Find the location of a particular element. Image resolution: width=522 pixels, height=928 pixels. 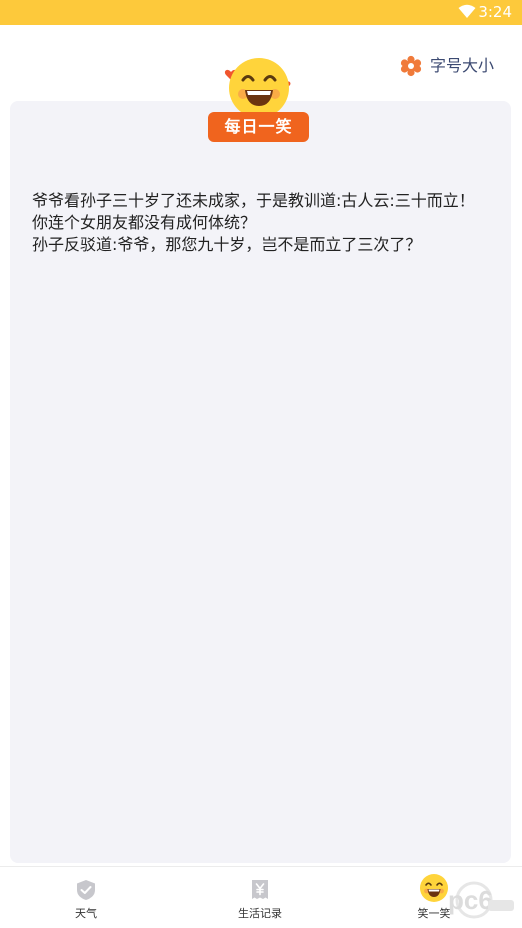

shield-check-icon is located at coordinates (86, 890).